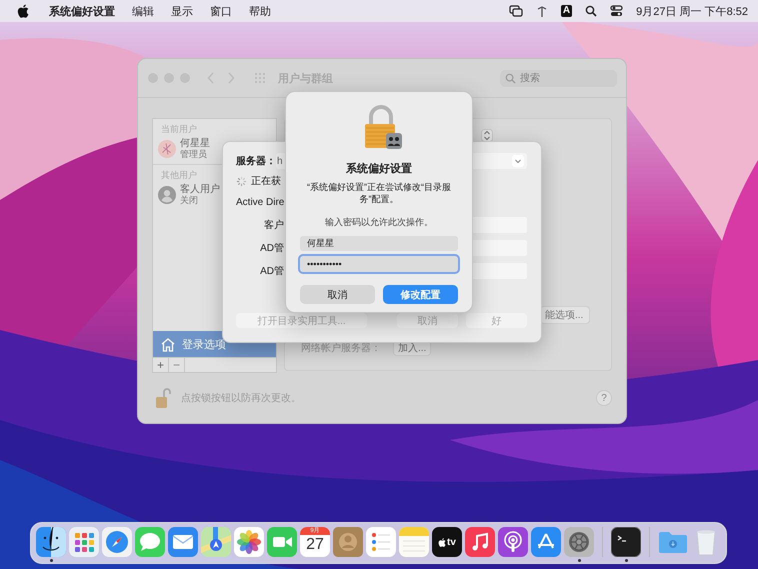  What do you see at coordinates (379, 222) in the screenshot?
I see `dialog-prompt: 输入密码以允许此次操作。` at bounding box center [379, 222].